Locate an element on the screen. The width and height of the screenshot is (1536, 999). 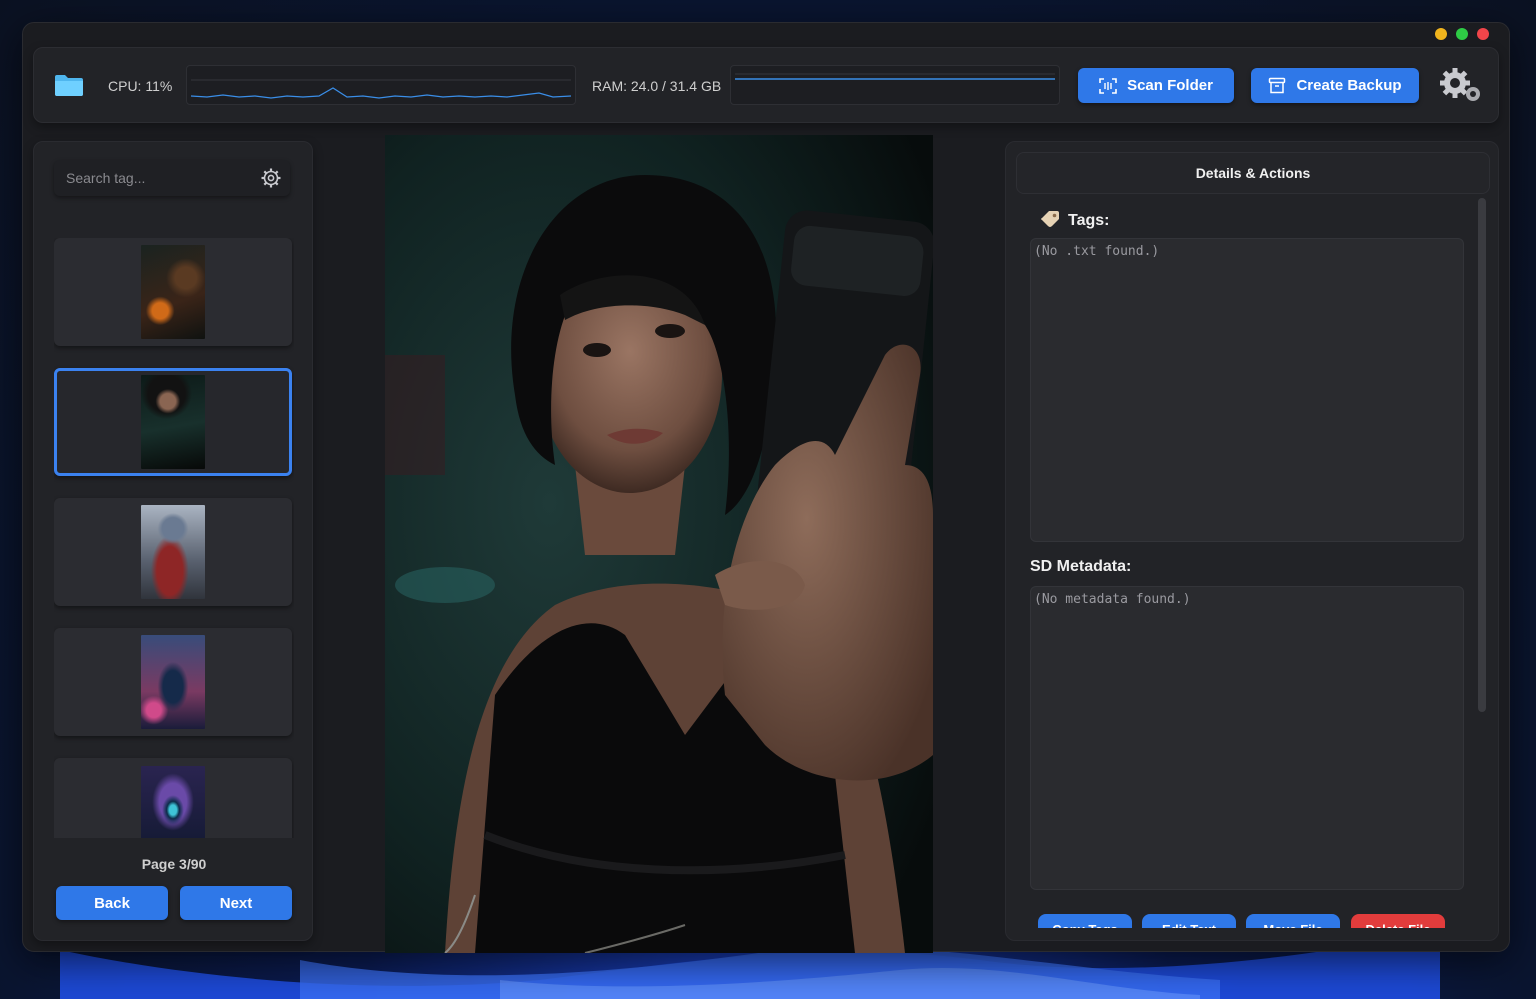
details-header: Details & Actions is located at coordinates (1253, 173).